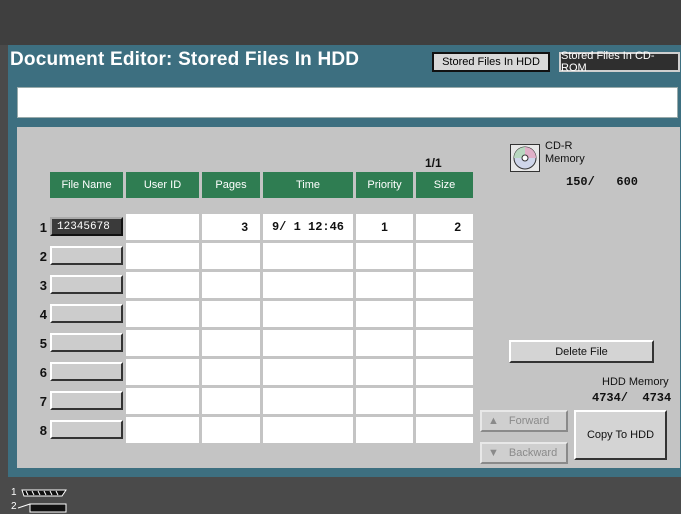 This screenshot has width=681, height=514. What do you see at coordinates (433, 163) in the screenshot?
I see `page-indicator: 1/1` at bounding box center [433, 163].